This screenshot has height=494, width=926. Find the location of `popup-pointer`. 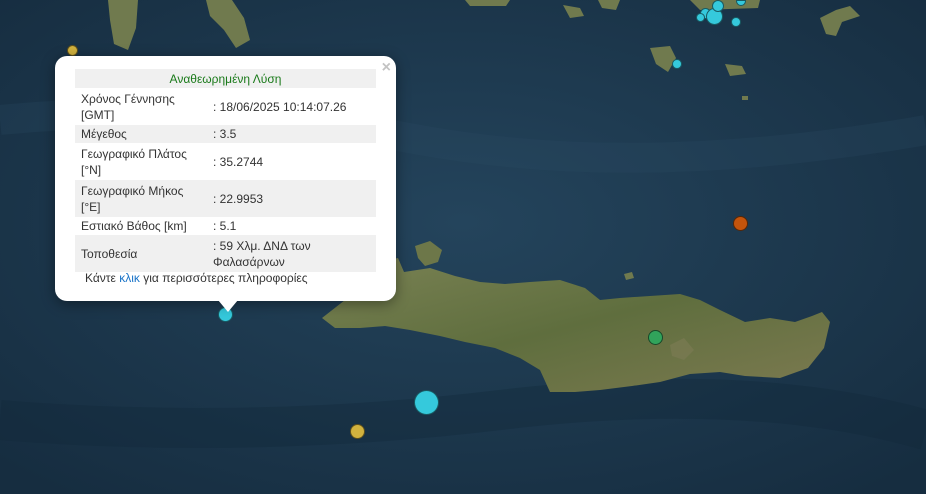

popup-pointer is located at coordinates (228, 306).